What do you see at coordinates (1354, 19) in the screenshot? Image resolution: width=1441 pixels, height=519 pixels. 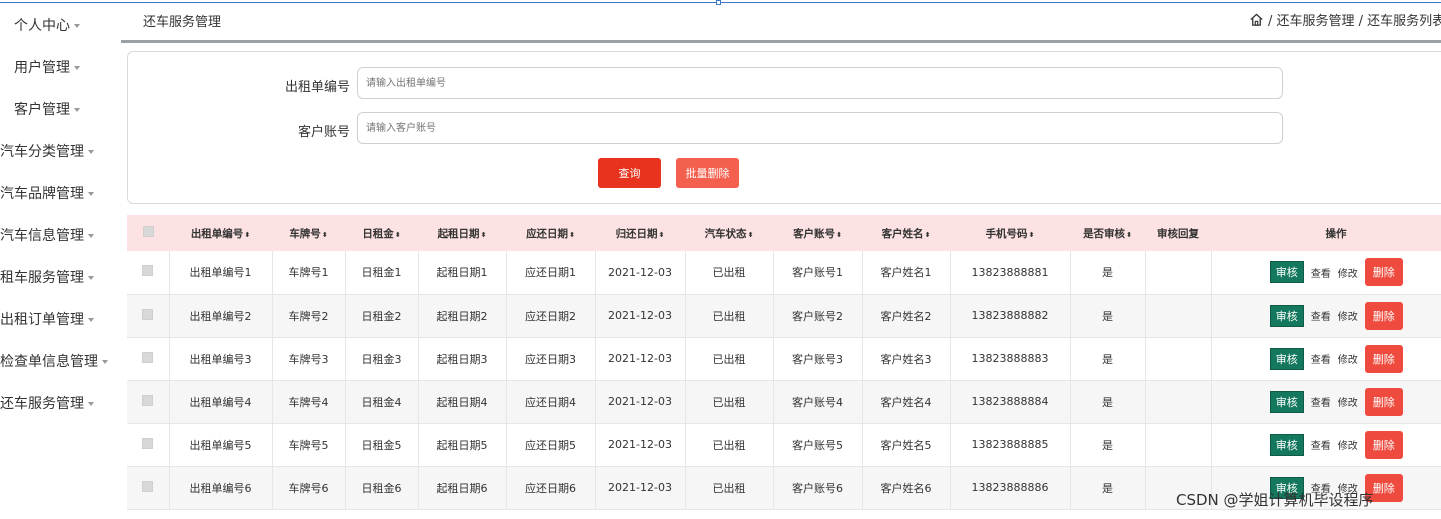 I see `breadcrumb-path: / 还车服务管理 / 还车服务列表` at bounding box center [1354, 19].